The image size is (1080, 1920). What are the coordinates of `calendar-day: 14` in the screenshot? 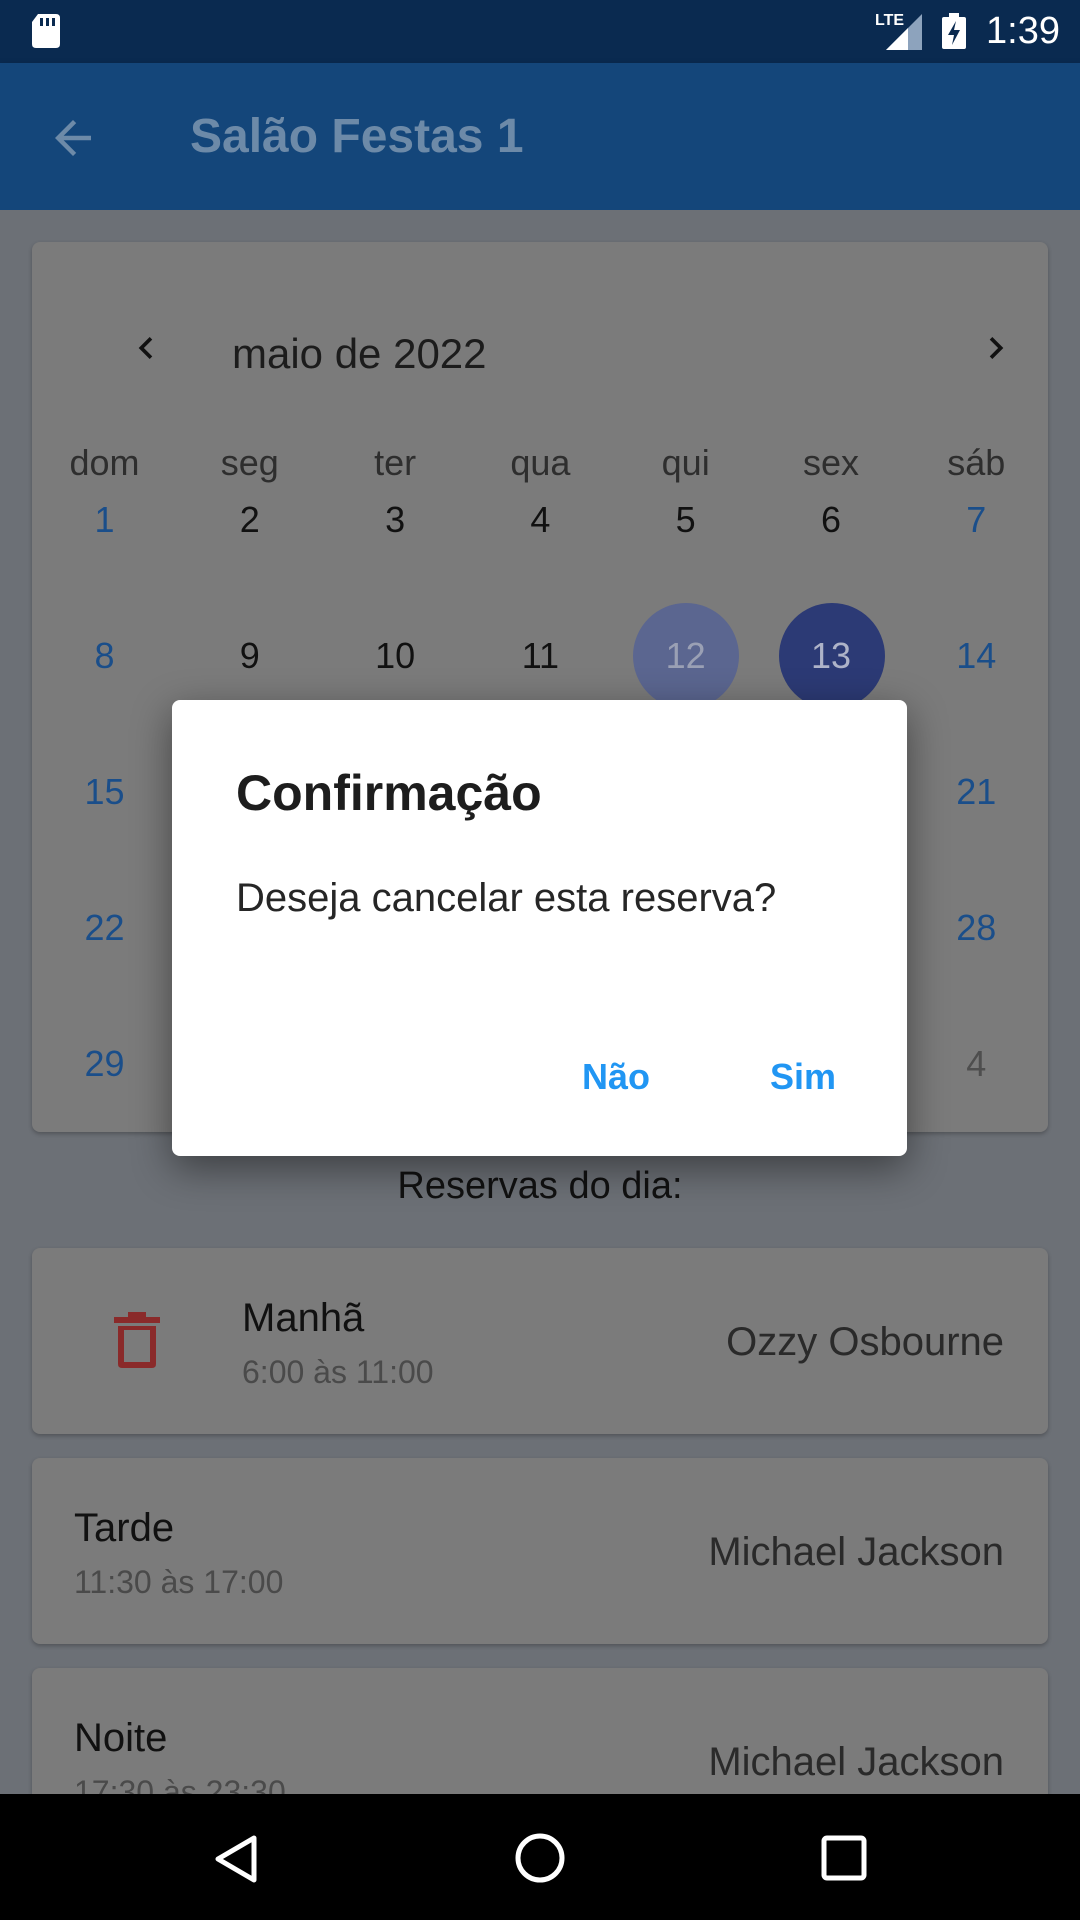 It's located at (976, 656).